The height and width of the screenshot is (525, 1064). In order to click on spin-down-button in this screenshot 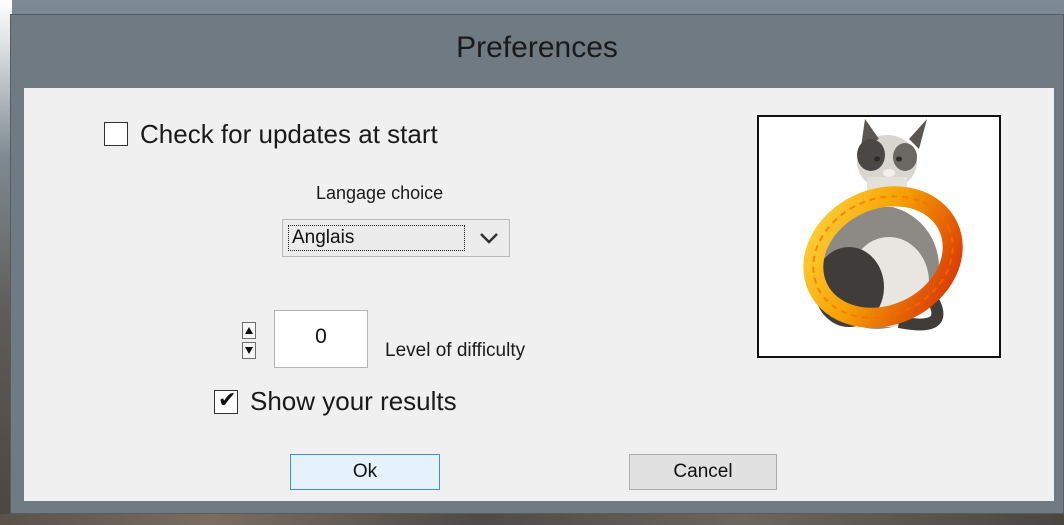, I will do `click(249, 350)`.